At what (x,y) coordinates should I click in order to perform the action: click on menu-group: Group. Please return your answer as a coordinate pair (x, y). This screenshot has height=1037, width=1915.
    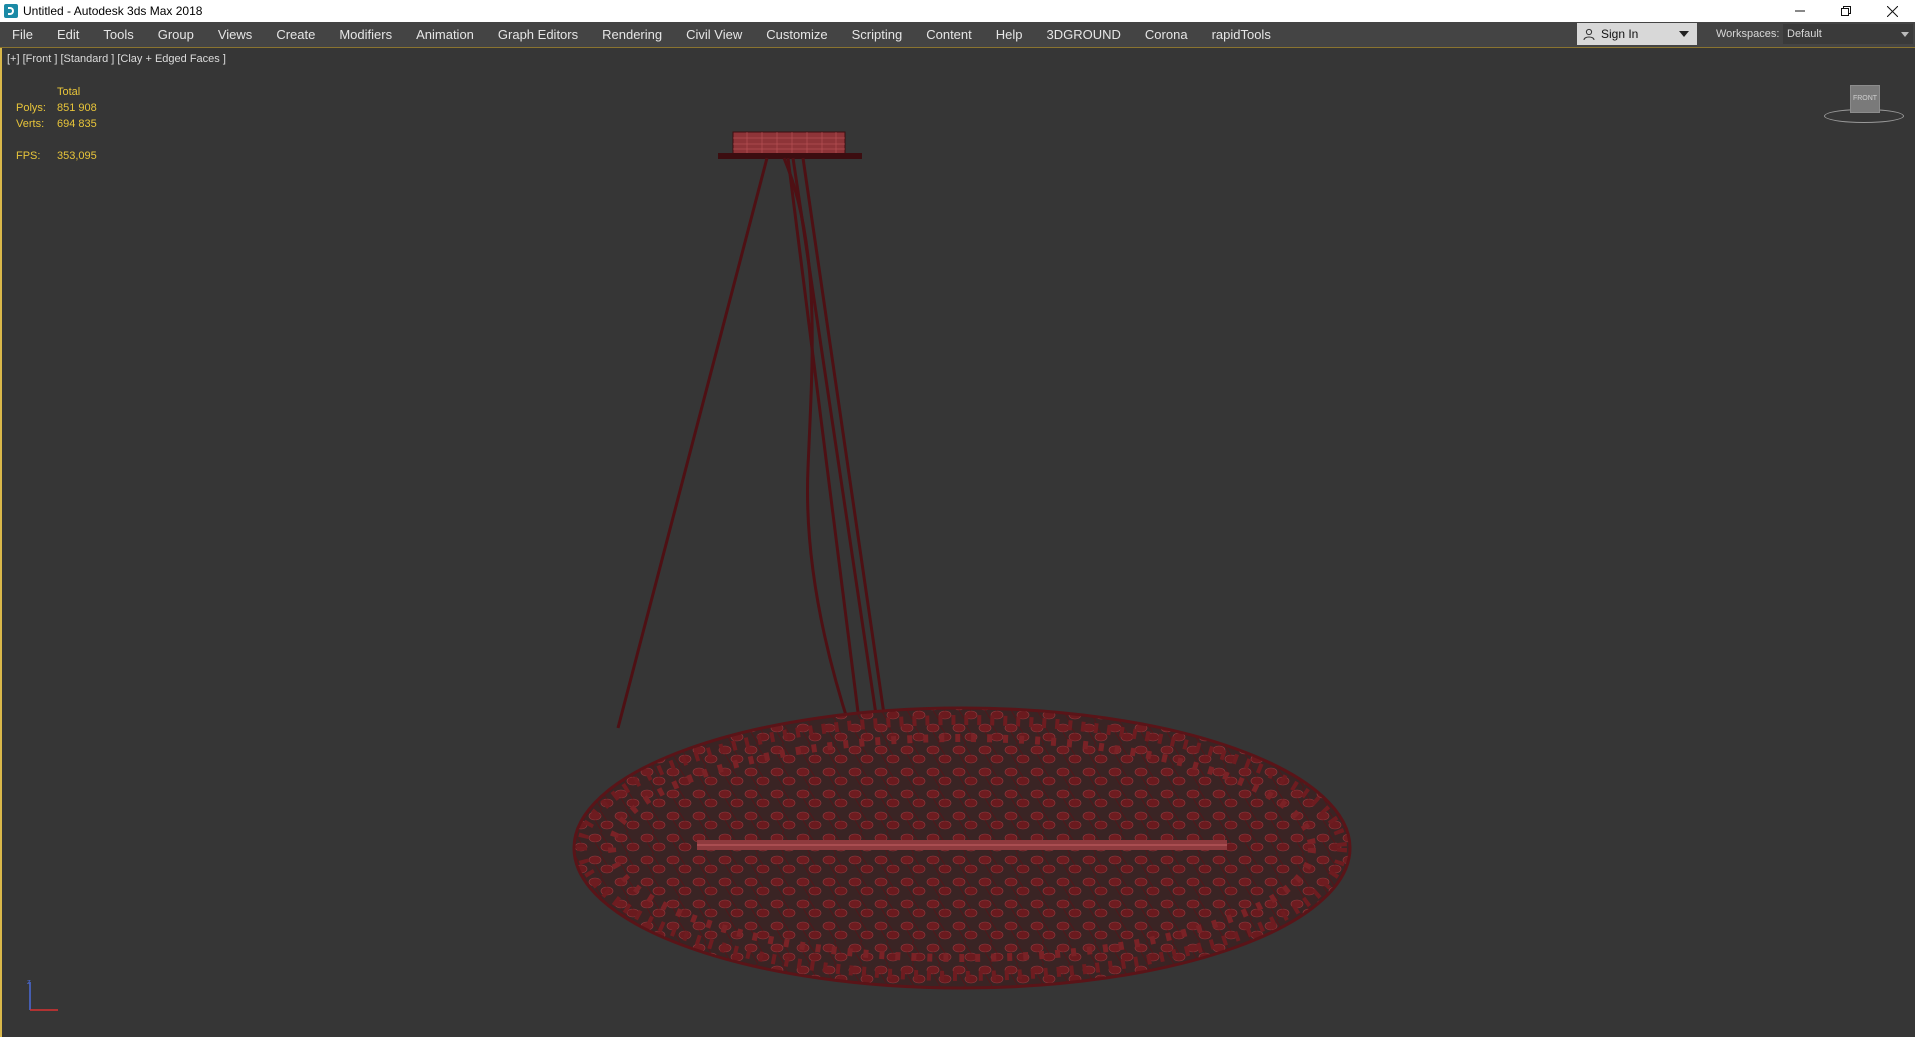
    Looking at the image, I should click on (176, 34).